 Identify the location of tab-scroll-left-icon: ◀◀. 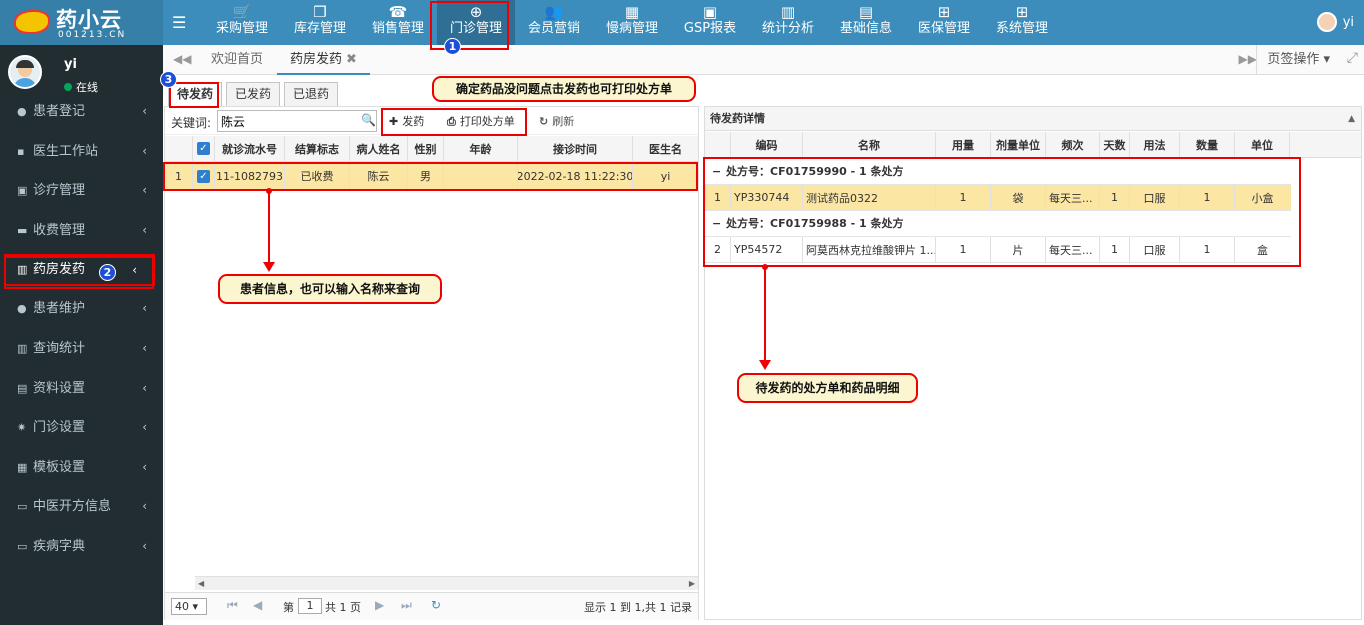
(182, 59).